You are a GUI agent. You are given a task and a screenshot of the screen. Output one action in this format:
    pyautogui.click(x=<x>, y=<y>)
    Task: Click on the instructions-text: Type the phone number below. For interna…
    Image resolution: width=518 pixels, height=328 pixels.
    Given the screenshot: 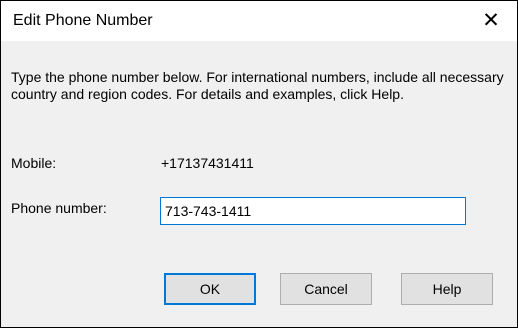 What is the action you would take?
    pyautogui.click(x=257, y=85)
    